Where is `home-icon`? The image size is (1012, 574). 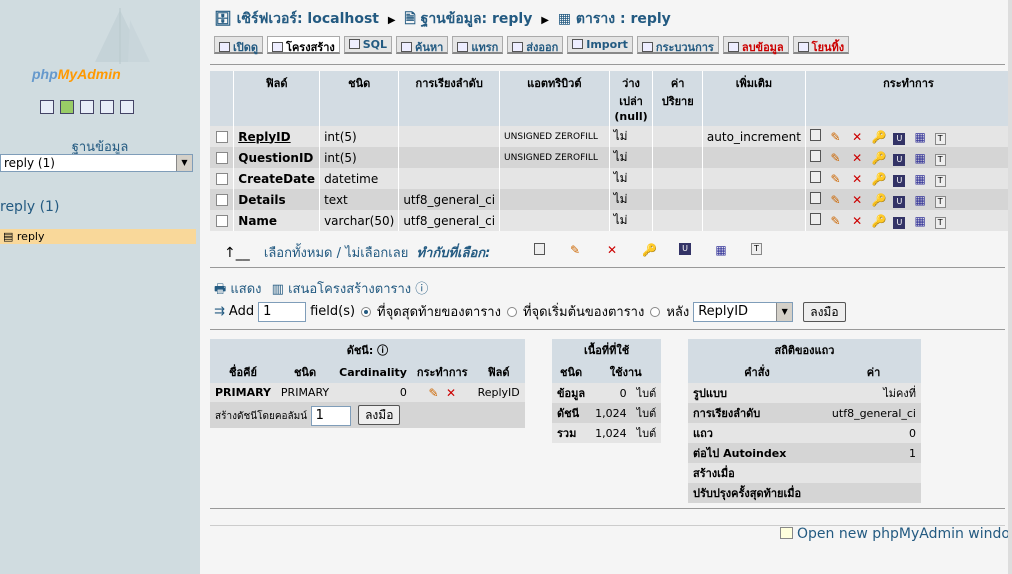
home-icon is located at coordinates (47, 107).